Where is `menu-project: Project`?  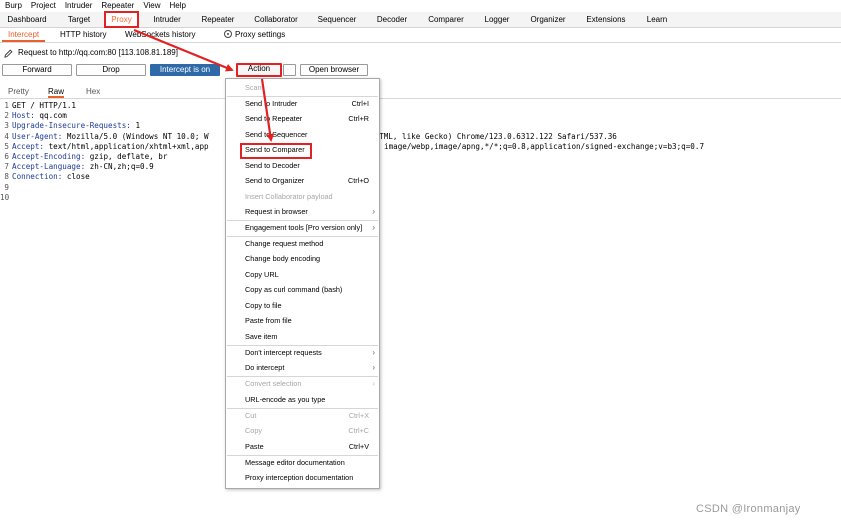 menu-project: Project is located at coordinates (41, 6).